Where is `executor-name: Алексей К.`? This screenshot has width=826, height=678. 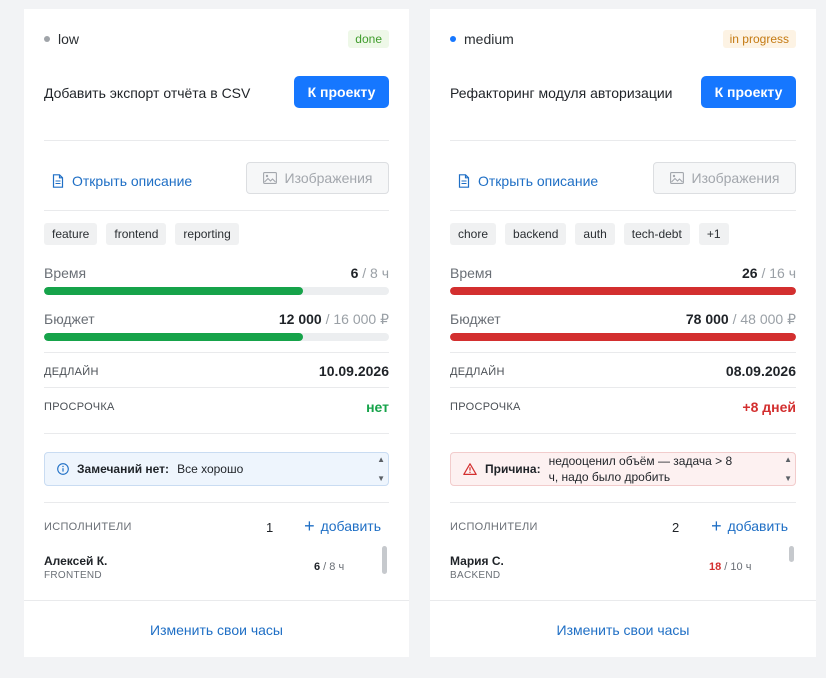 executor-name: Алексей К. is located at coordinates (76, 561).